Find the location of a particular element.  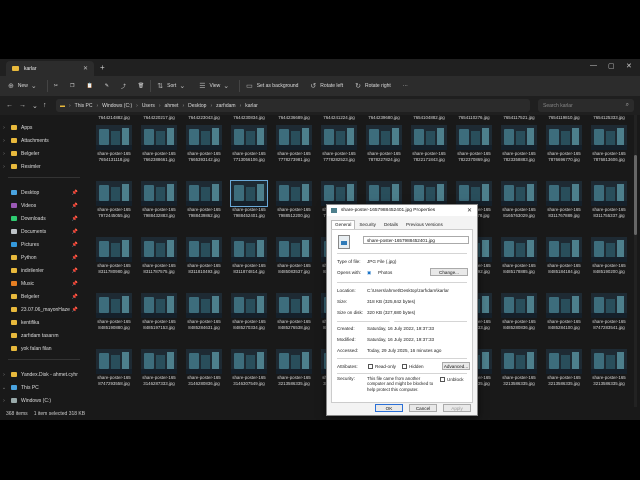

sidebar-item: zarfıdam tasarım is located at coordinates (42, 335).